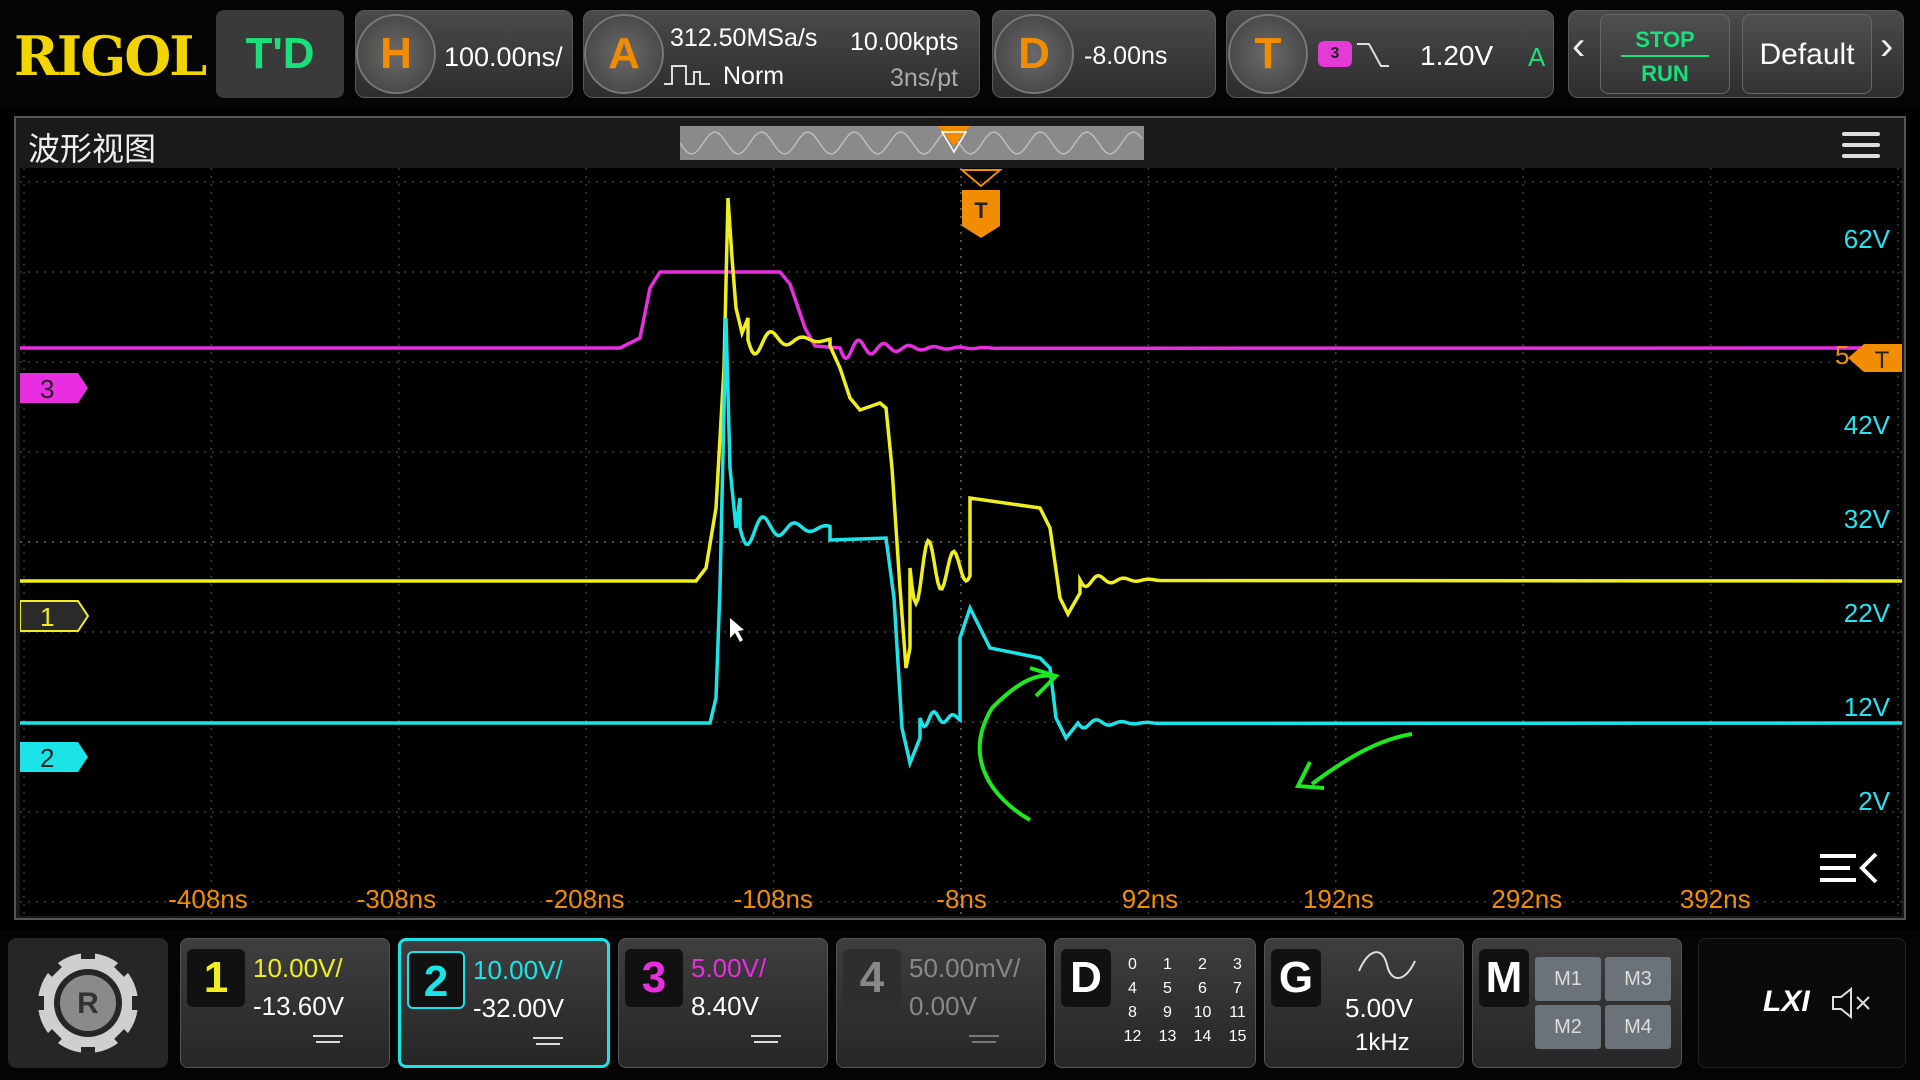  Describe the element at coordinates (1882, 360) in the screenshot. I see `trigger-level-label: T` at that location.